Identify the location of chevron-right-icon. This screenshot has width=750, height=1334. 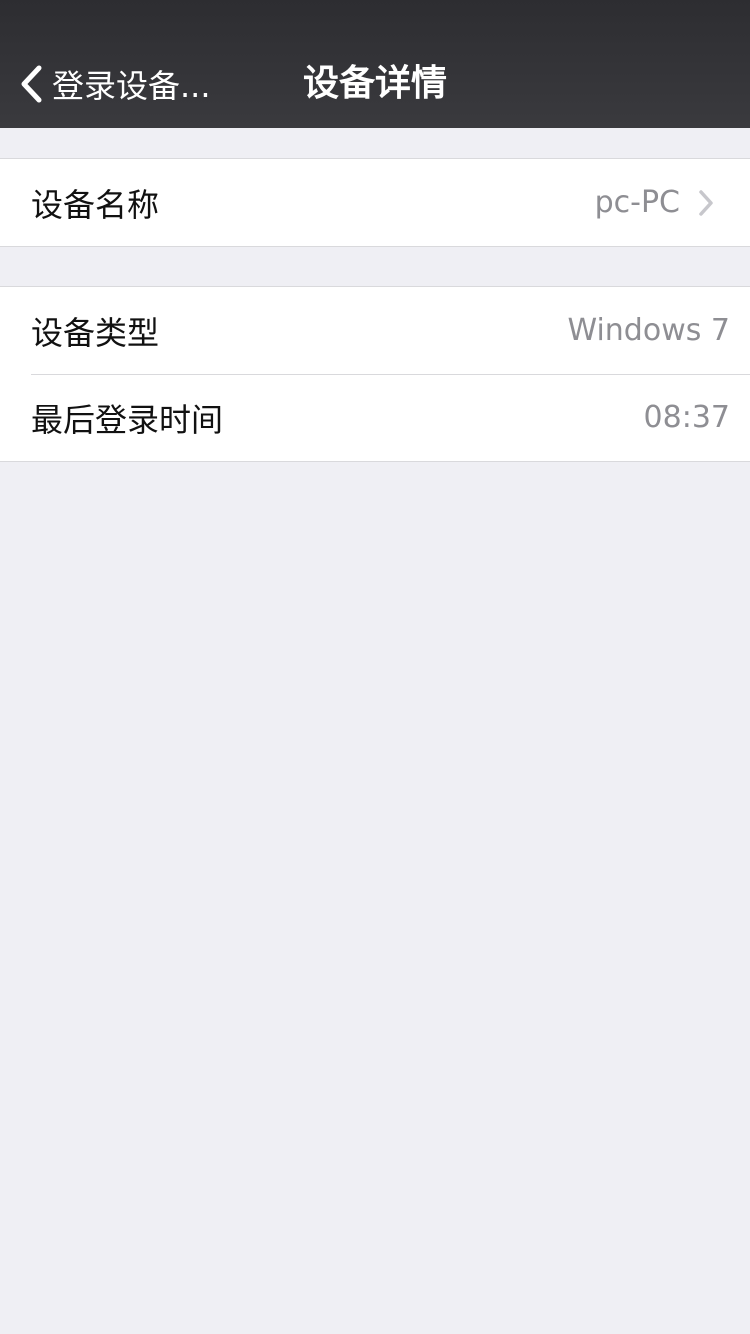
(709, 203).